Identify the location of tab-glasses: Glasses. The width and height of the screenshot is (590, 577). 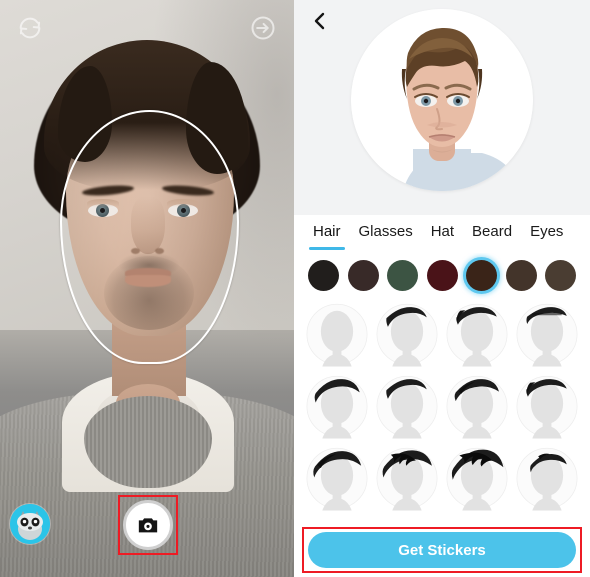
(386, 234).